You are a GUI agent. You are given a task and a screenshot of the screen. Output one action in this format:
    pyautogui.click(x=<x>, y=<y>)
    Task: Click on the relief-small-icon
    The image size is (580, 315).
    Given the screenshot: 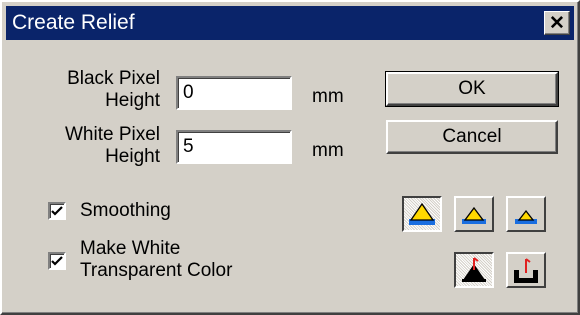 What is the action you would take?
    pyautogui.click(x=526, y=216)
    